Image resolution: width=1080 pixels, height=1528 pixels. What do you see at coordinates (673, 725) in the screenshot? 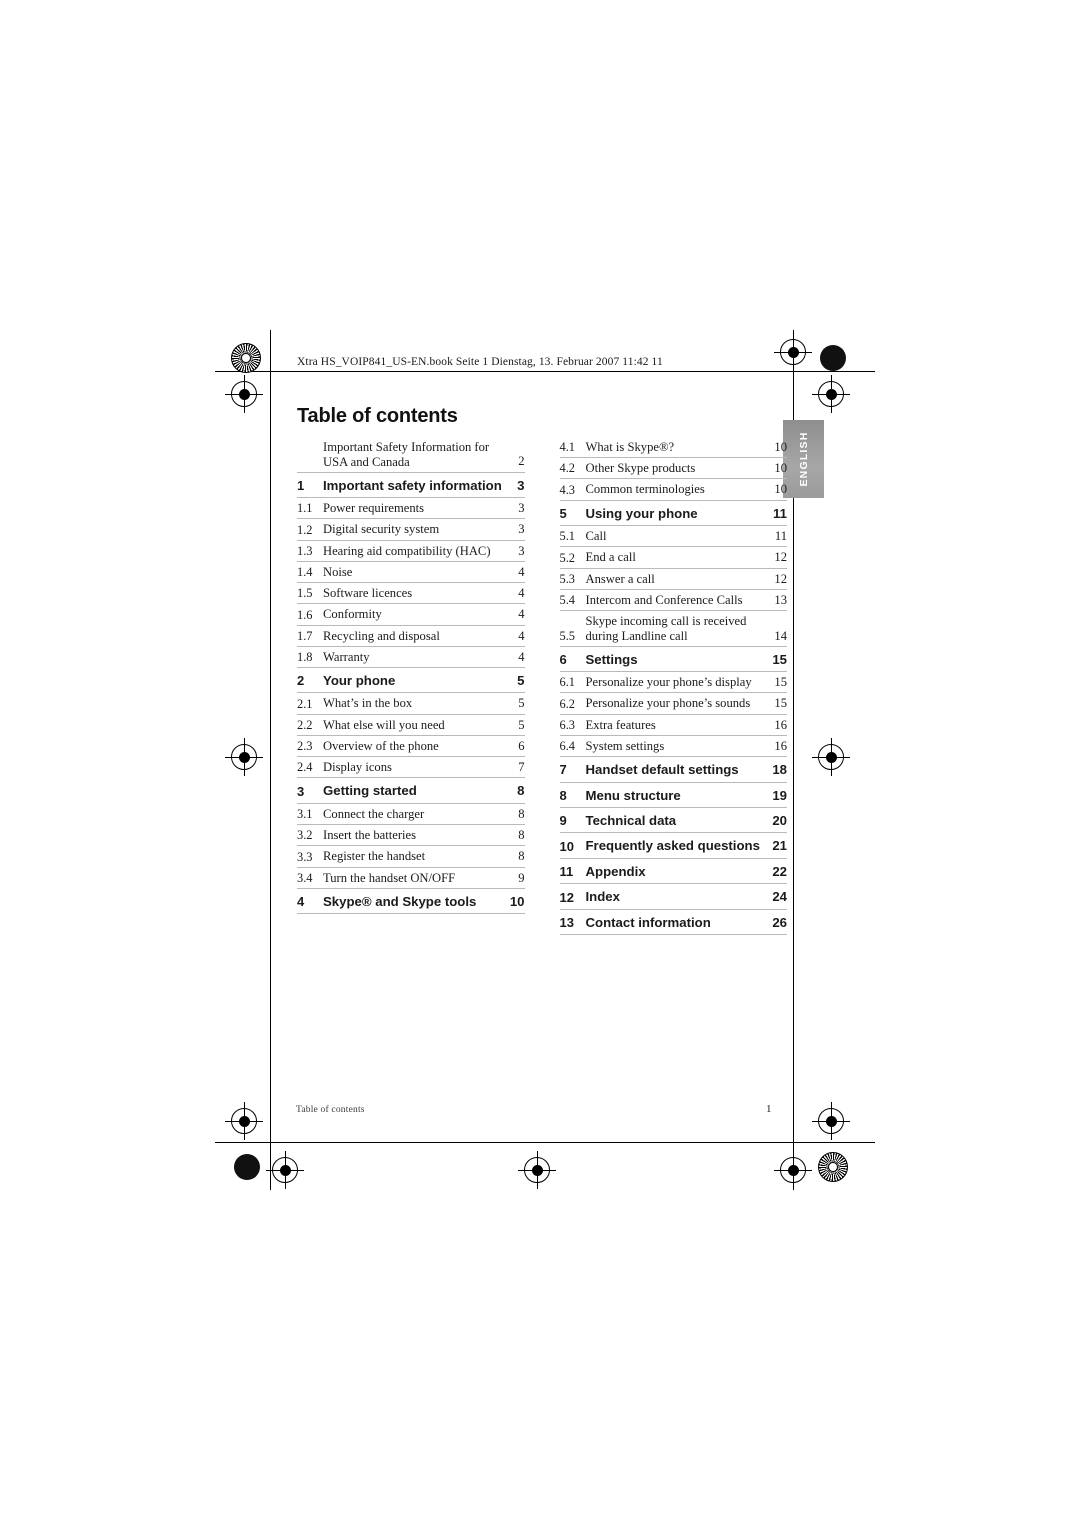
I see `toc-row: 6.3 Extra features 16` at bounding box center [673, 725].